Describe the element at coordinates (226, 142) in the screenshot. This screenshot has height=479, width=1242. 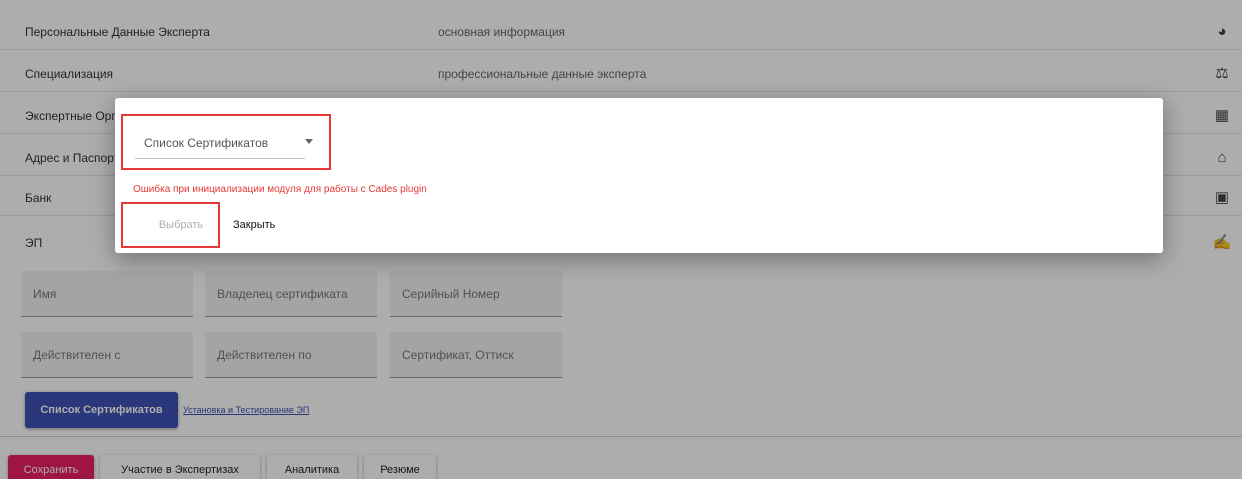
I see `highlight-box-select` at that location.